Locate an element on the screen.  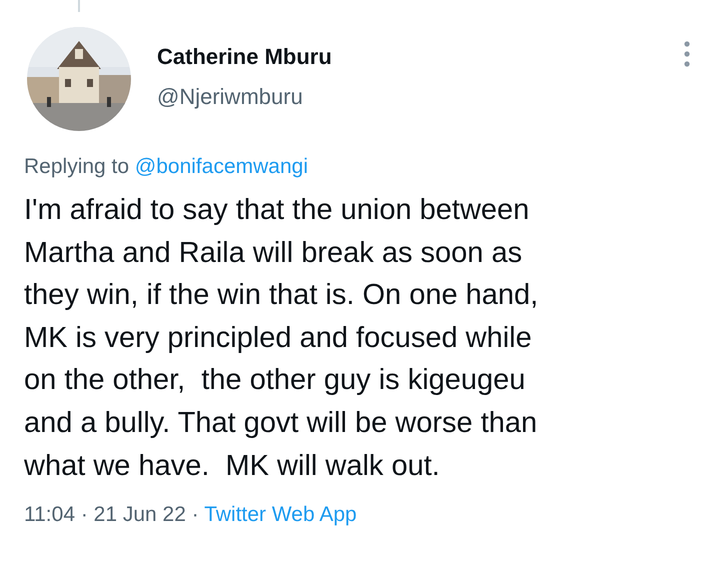
reply-label: Replying to is located at coordinates (77, 166).